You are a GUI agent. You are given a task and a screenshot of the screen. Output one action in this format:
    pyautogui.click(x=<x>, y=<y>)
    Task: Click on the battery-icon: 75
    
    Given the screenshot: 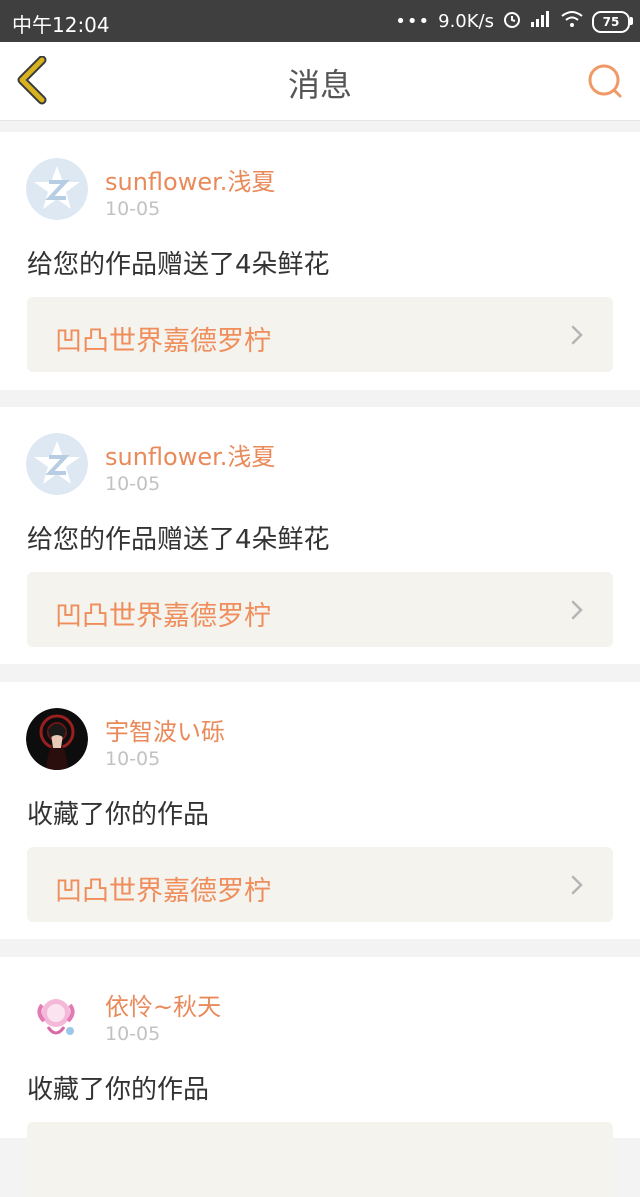 What is the action you would take?
    pyautogui.click(x=612, y=21)
    